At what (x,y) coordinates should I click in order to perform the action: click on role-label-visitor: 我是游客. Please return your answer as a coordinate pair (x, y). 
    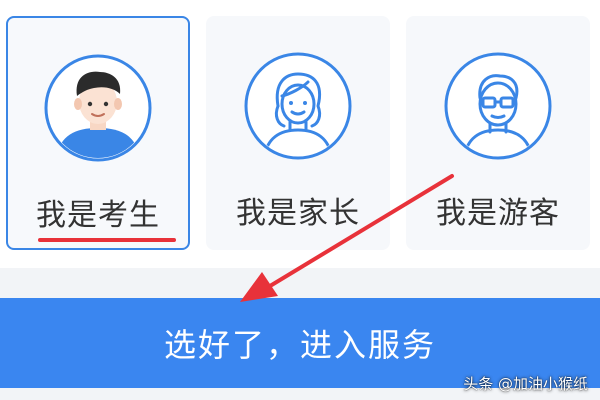
    Looking at the image, I should click on (498, 213).